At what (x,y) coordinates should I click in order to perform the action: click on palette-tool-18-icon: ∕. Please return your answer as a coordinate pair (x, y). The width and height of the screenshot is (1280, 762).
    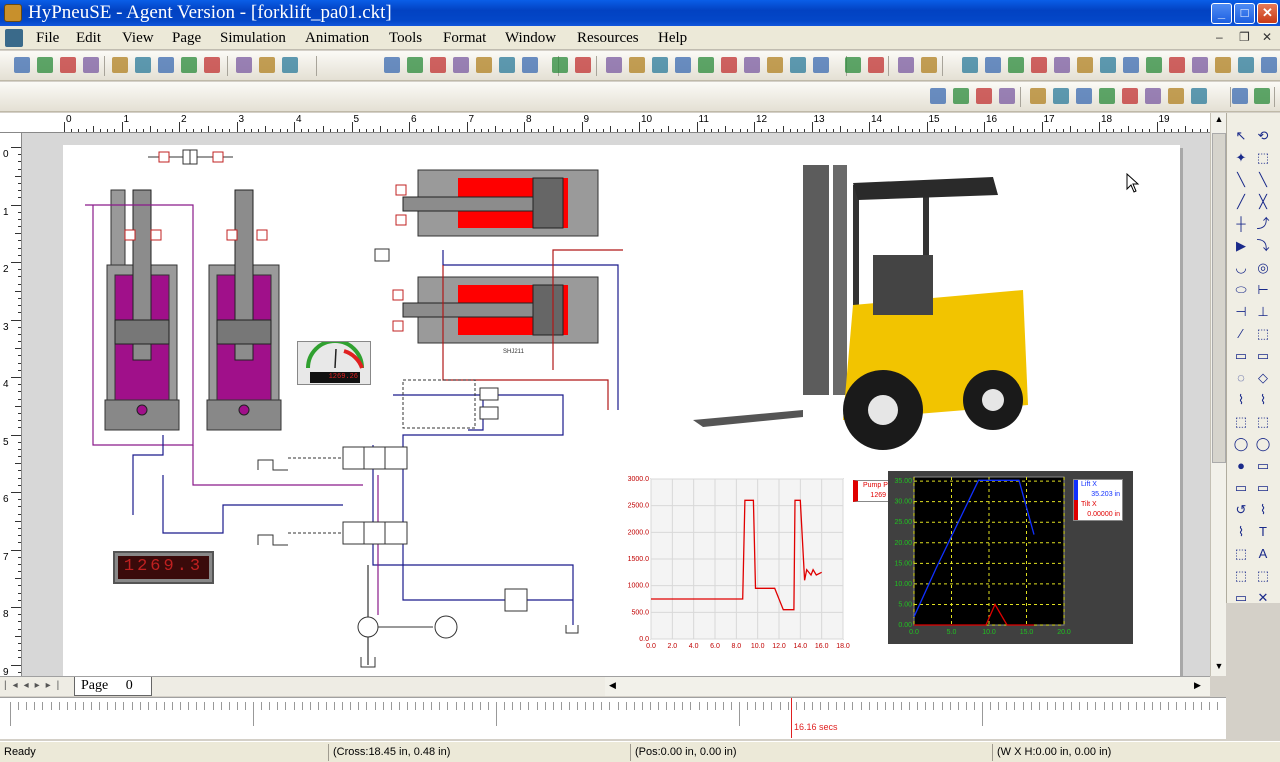
    Looking at the image, I should click on (1241, 334).